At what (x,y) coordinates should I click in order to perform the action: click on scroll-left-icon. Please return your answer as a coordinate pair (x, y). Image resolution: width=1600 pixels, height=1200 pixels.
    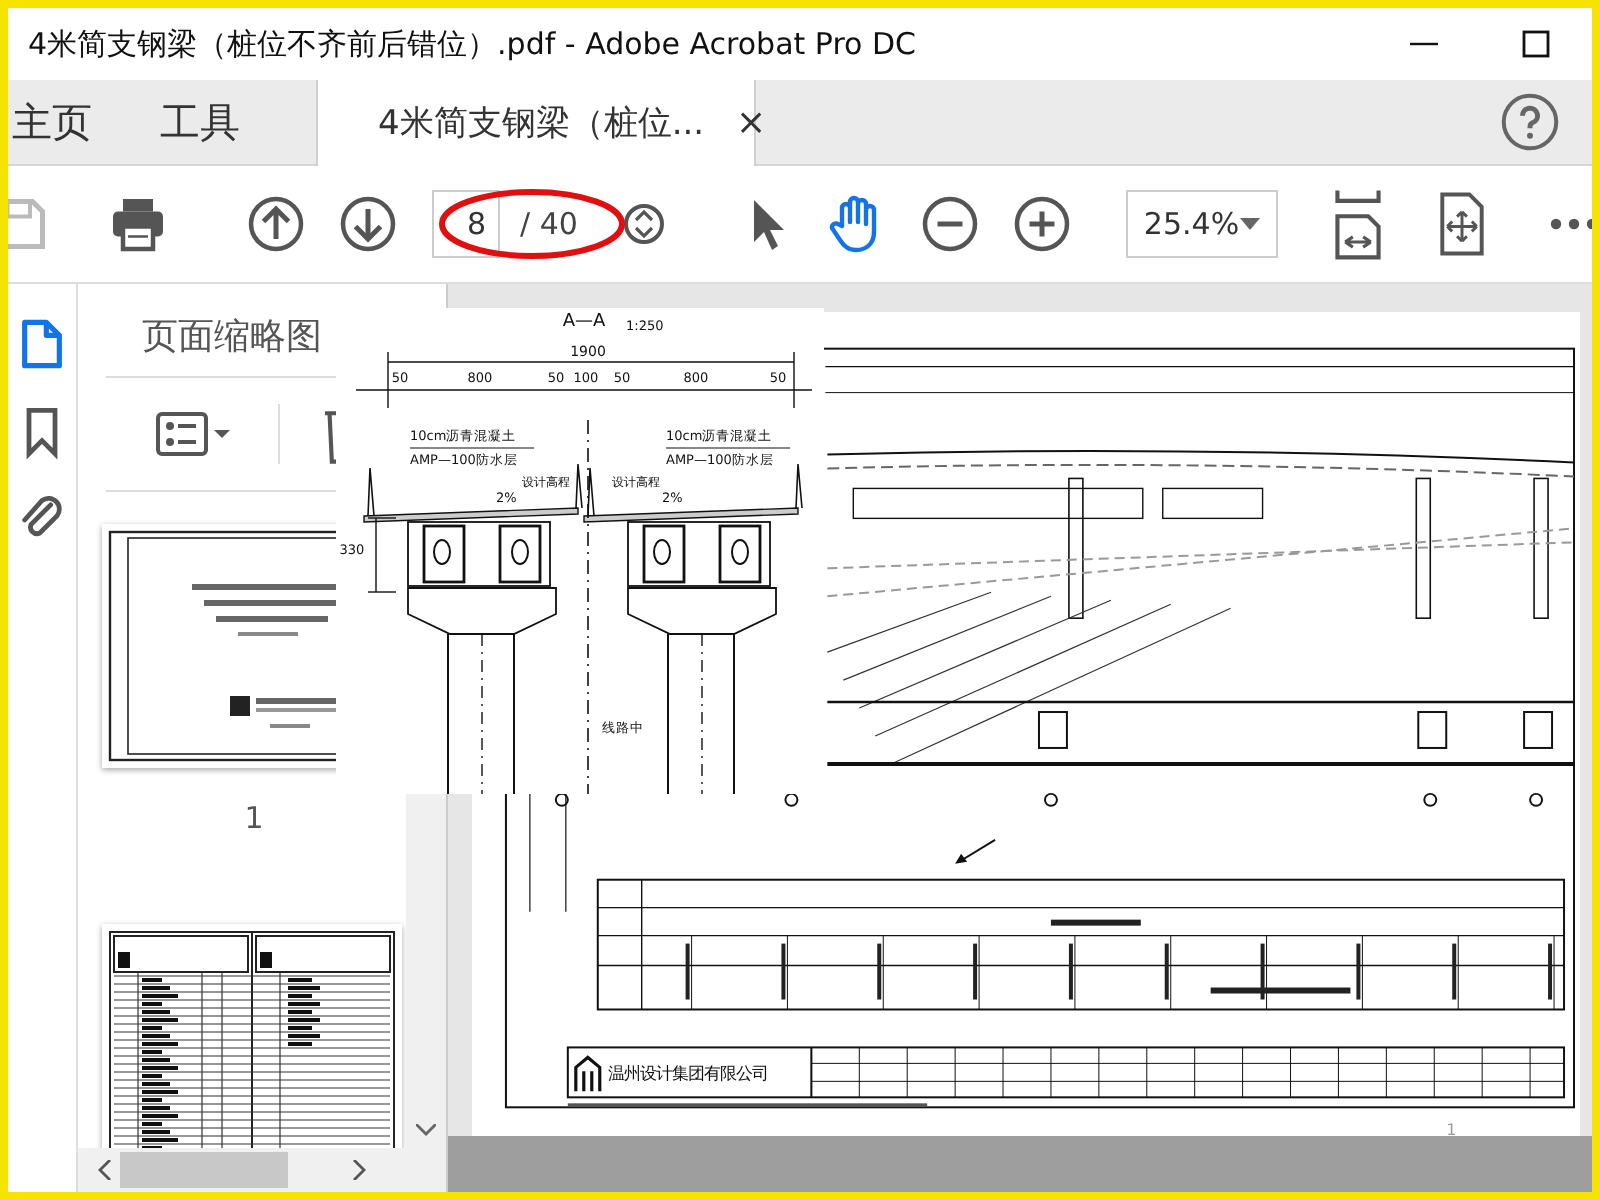
    Looking at the image, I should click on (105, 1170).